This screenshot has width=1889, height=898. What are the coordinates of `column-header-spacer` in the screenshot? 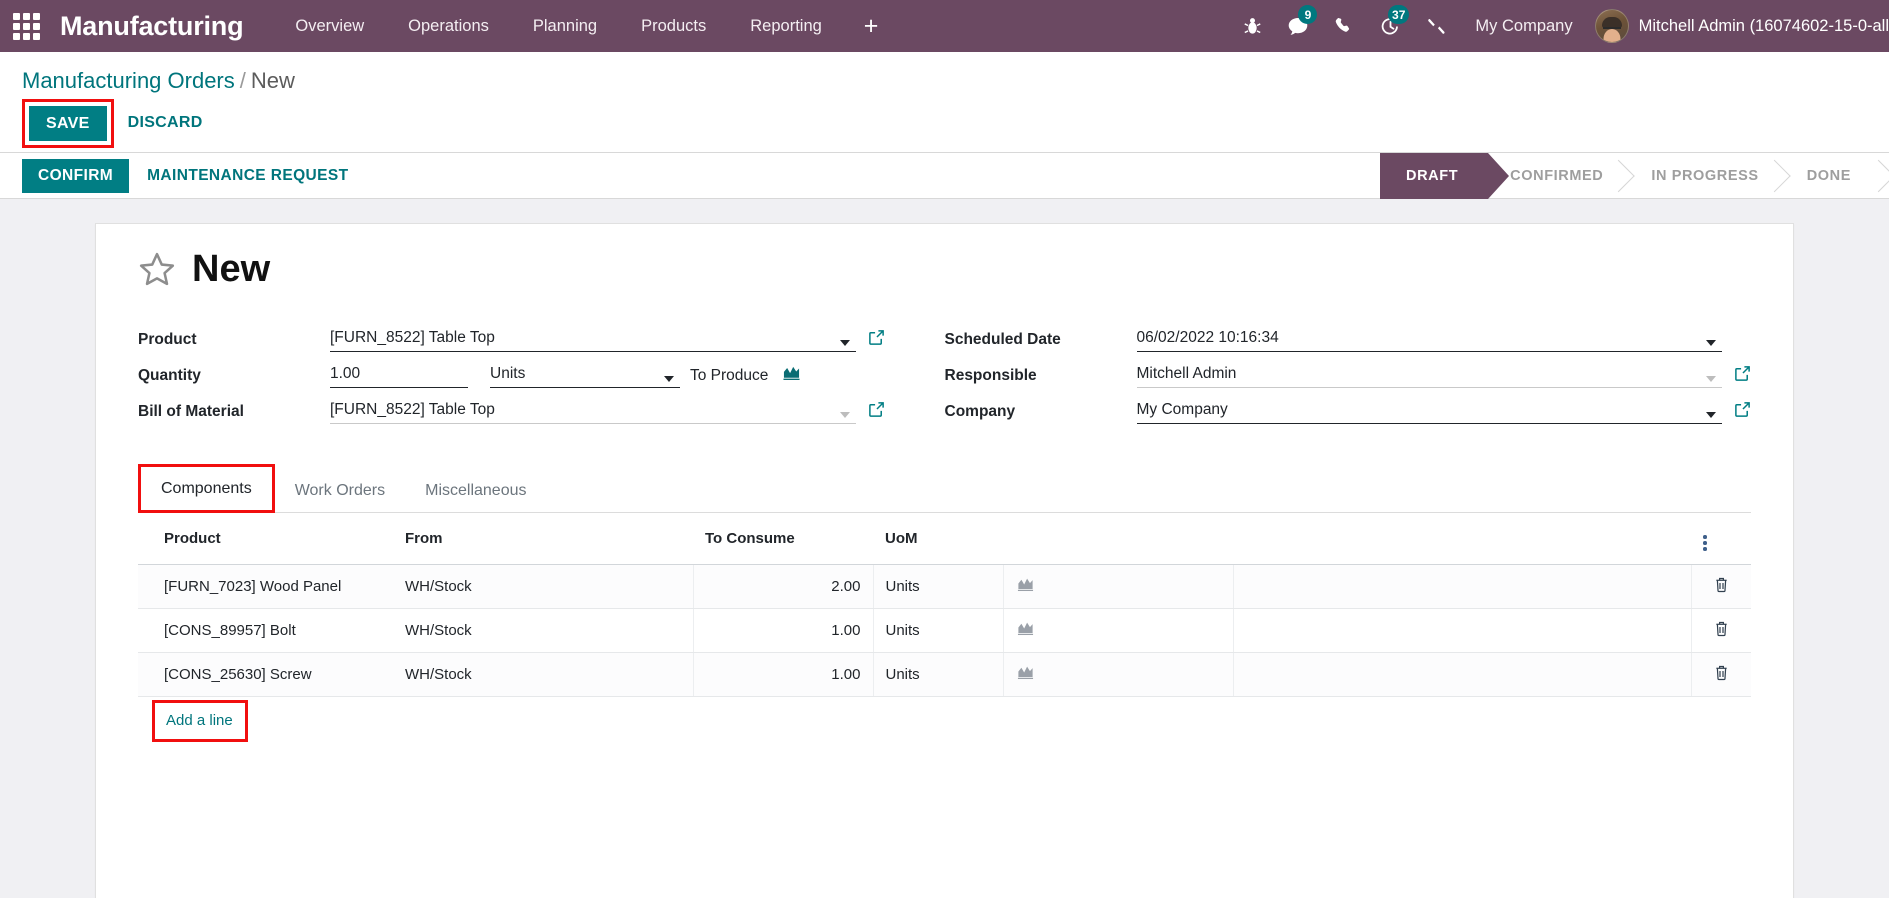 It's located at (1462, 538).